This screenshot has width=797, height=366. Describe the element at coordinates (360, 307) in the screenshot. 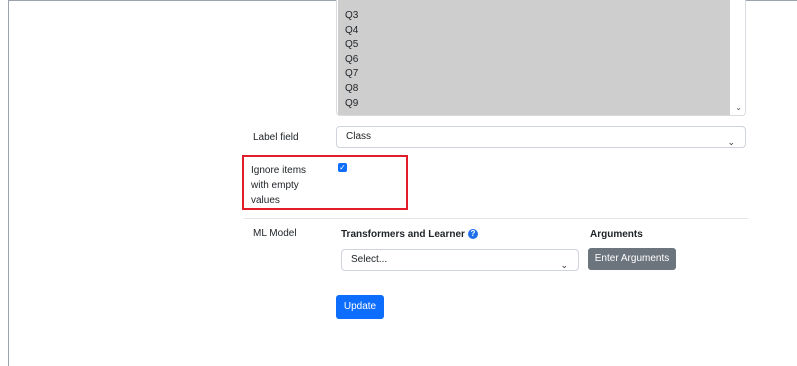

I see `update-button: Update` at that location.